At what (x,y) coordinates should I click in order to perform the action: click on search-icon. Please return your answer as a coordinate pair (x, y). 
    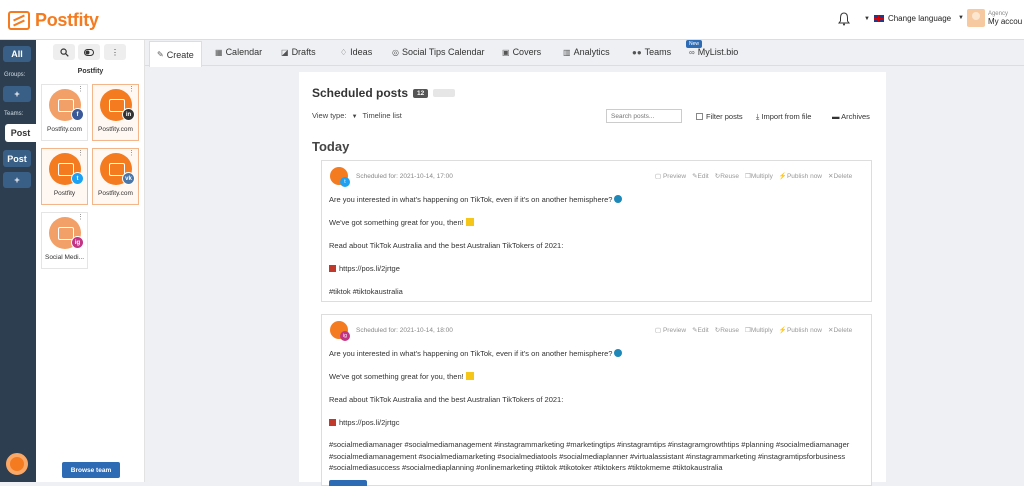
    Looking at the image, I should click on (64, 52).